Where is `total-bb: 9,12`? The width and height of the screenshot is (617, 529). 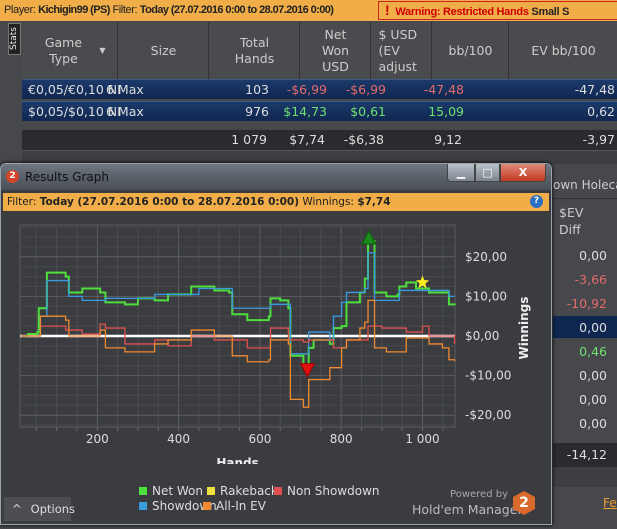 total-bb: 9,12 is located at coordinates (448, 139).